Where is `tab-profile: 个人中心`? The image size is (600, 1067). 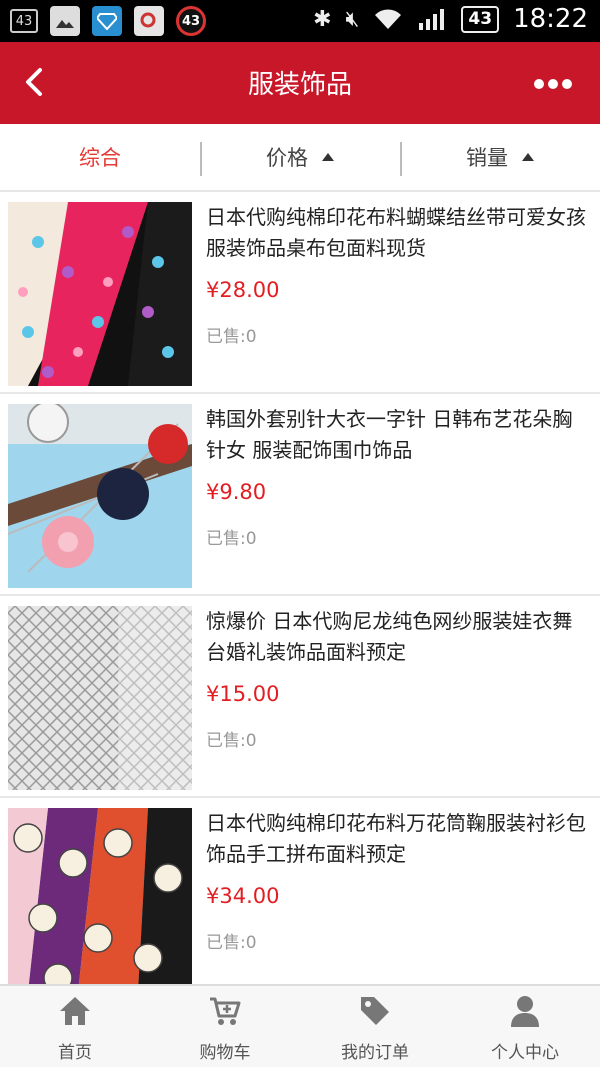 tab-profile: 个人中心 is located at coordinates (525, 1026).